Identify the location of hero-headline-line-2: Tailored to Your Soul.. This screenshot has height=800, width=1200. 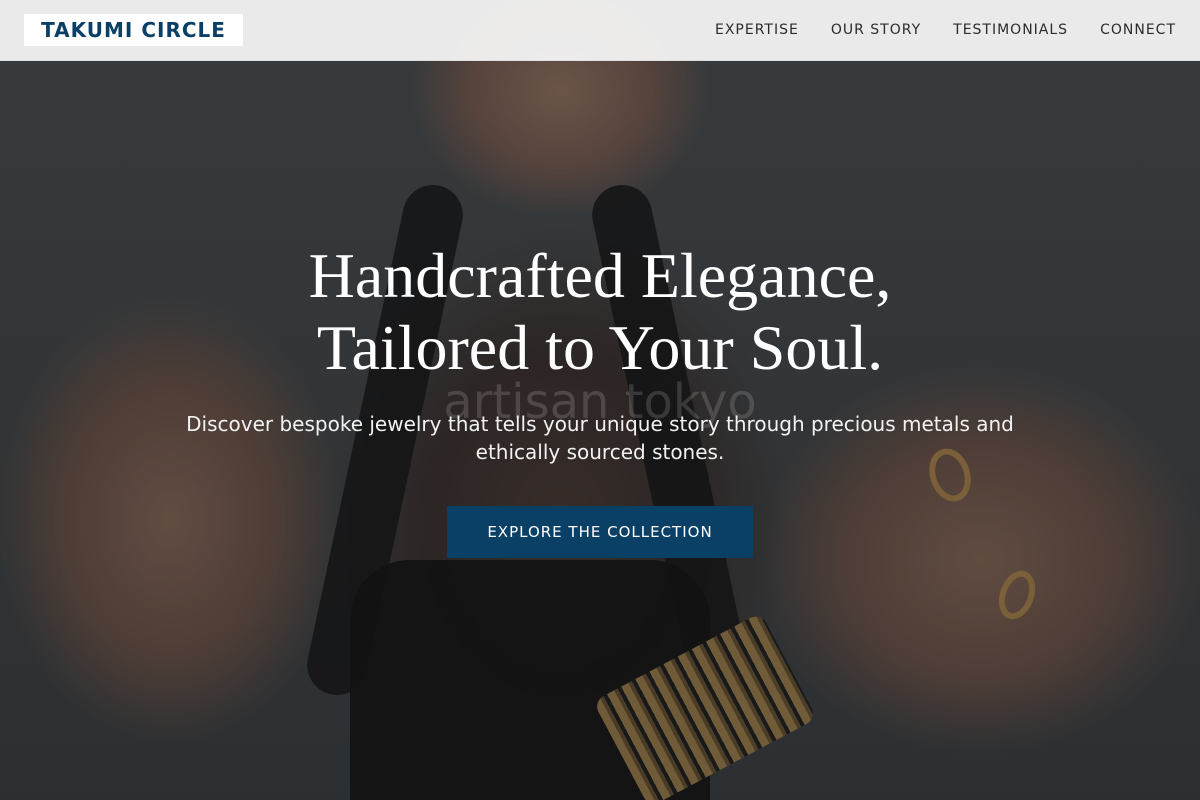
(600, 347).